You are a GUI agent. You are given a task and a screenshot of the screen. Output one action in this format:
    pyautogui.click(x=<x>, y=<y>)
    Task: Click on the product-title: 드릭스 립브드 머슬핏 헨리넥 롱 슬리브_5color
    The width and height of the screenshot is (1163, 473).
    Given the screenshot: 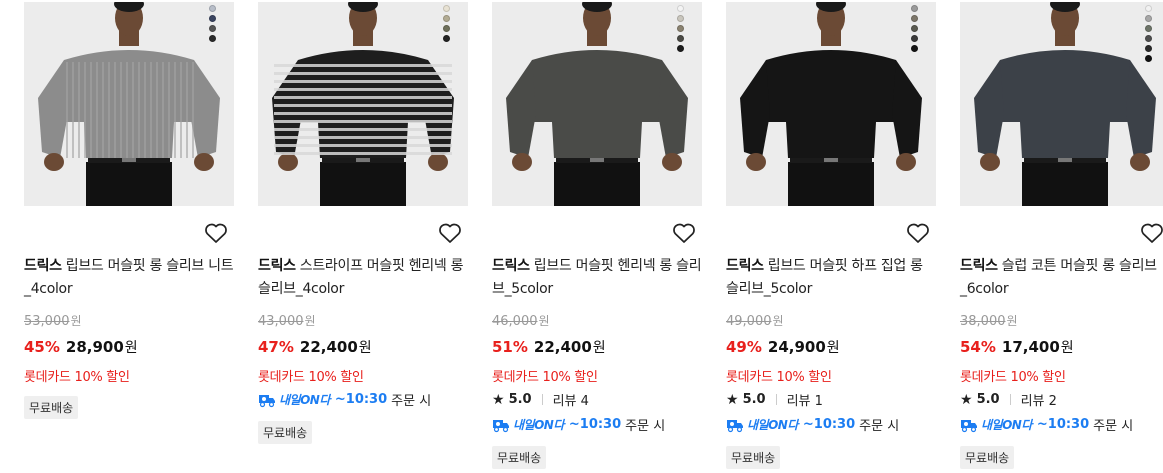 What is the action you would take?
    pyautogui.click(x=597, y=278)
    